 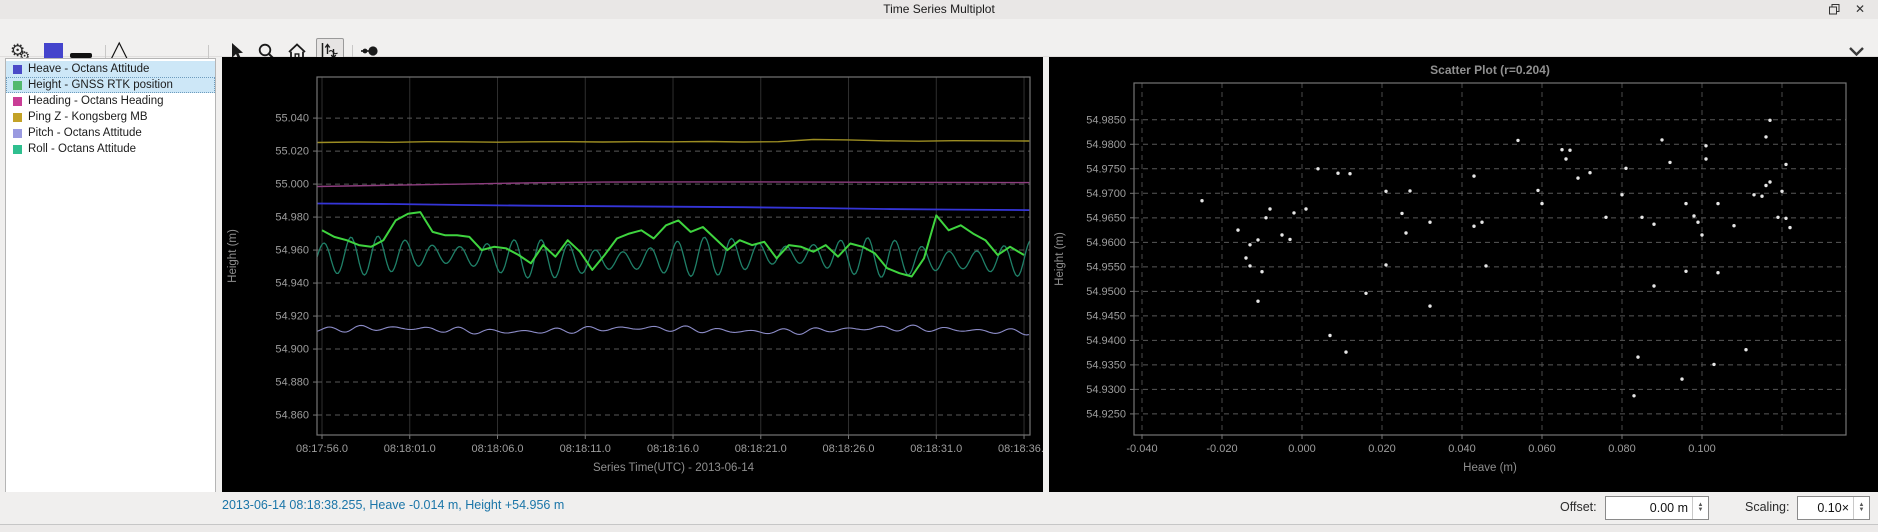 I want to click on svg-text: -0.020, so click(x=1221, y=449).